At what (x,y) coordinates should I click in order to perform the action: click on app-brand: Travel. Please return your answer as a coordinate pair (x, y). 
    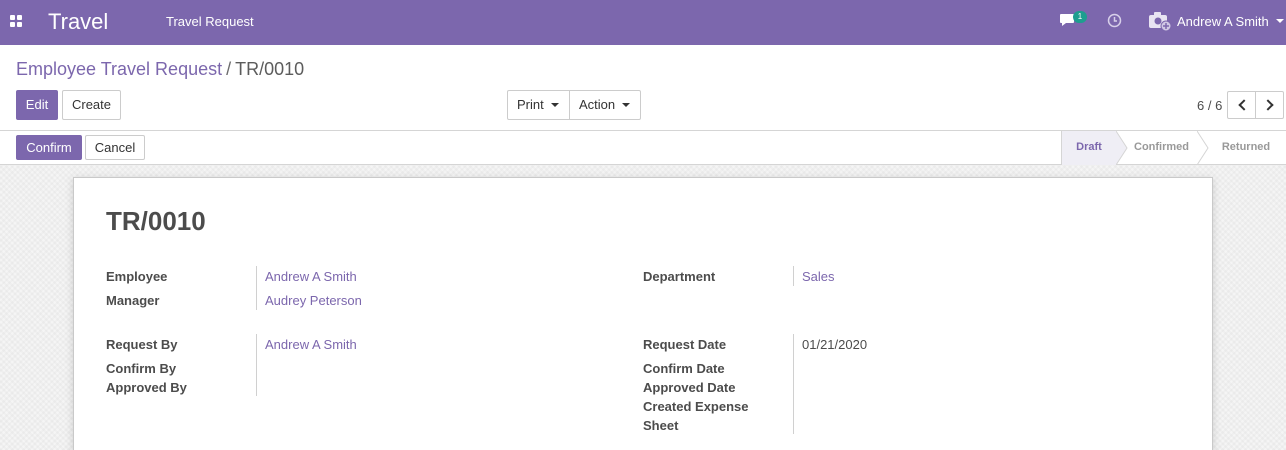
    Looking at the image, I should click on (78, 21).